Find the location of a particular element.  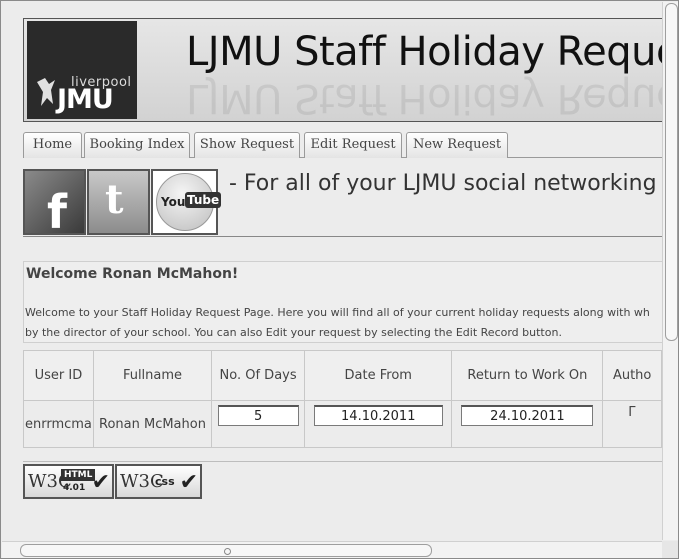

cell-fullname: Ronan McMahon is located at coordinates (152, 424).